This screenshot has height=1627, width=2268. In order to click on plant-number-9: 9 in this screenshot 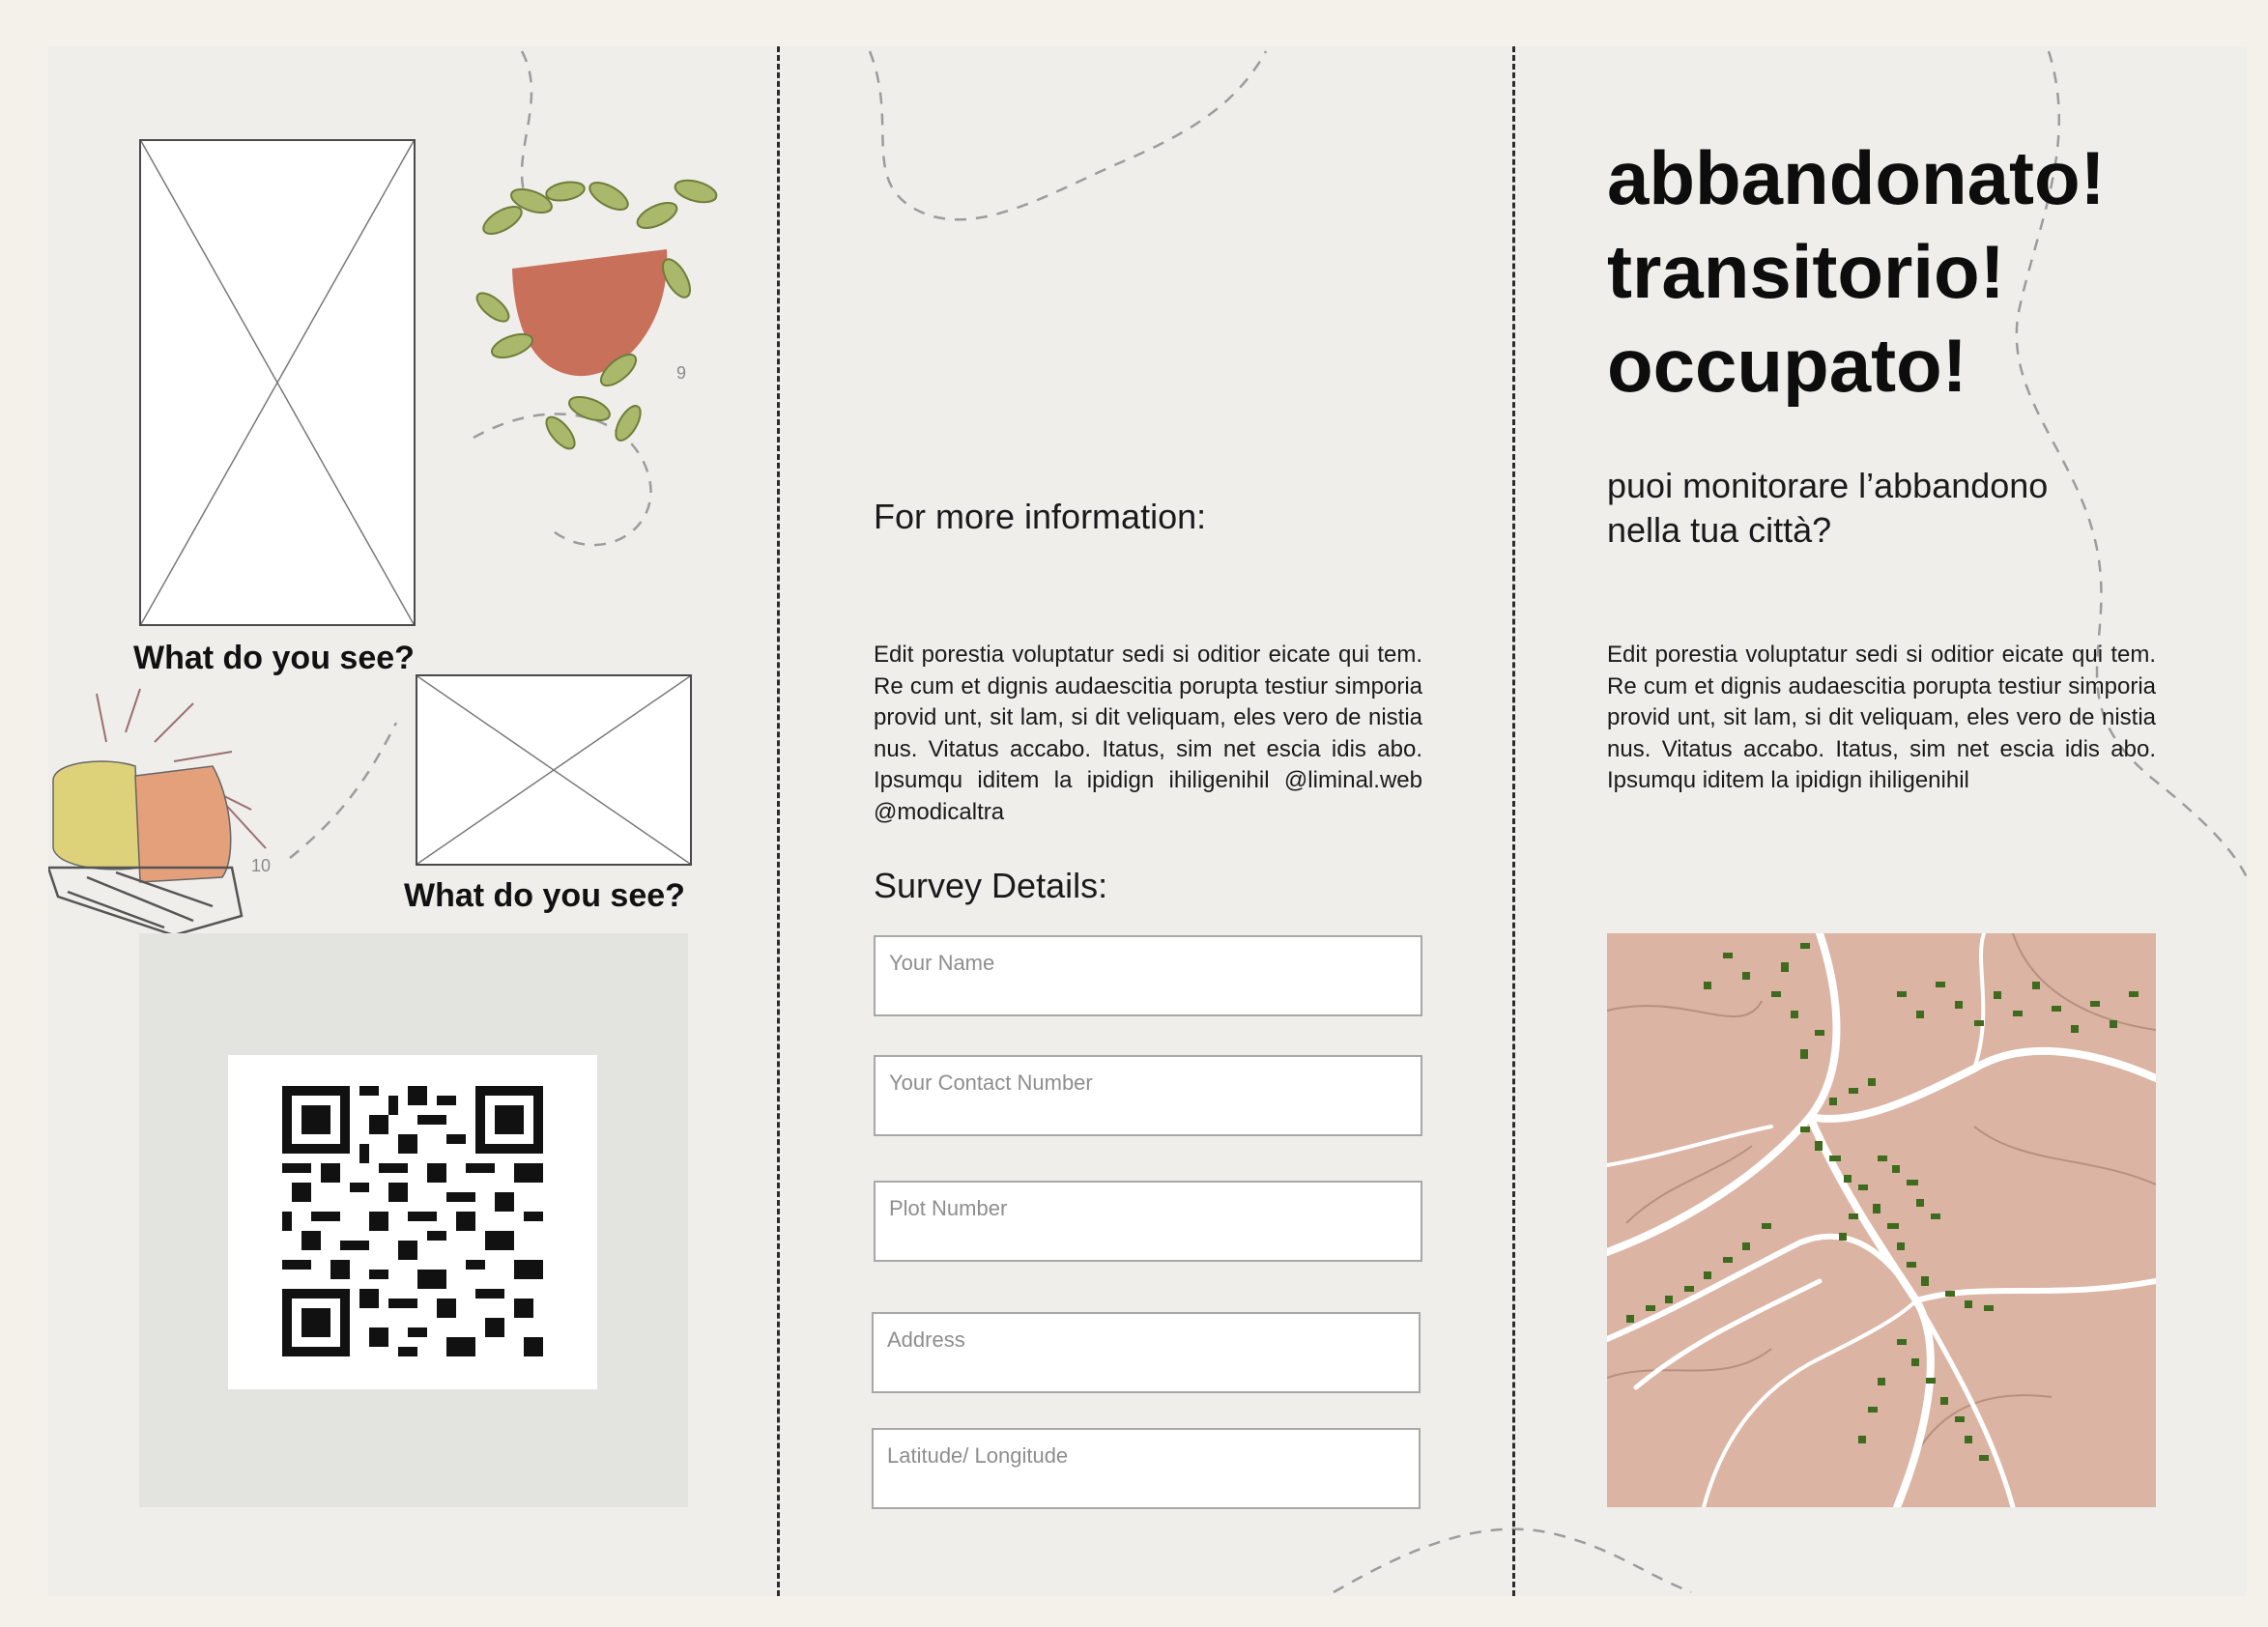, I will do `click(681, 373)`.